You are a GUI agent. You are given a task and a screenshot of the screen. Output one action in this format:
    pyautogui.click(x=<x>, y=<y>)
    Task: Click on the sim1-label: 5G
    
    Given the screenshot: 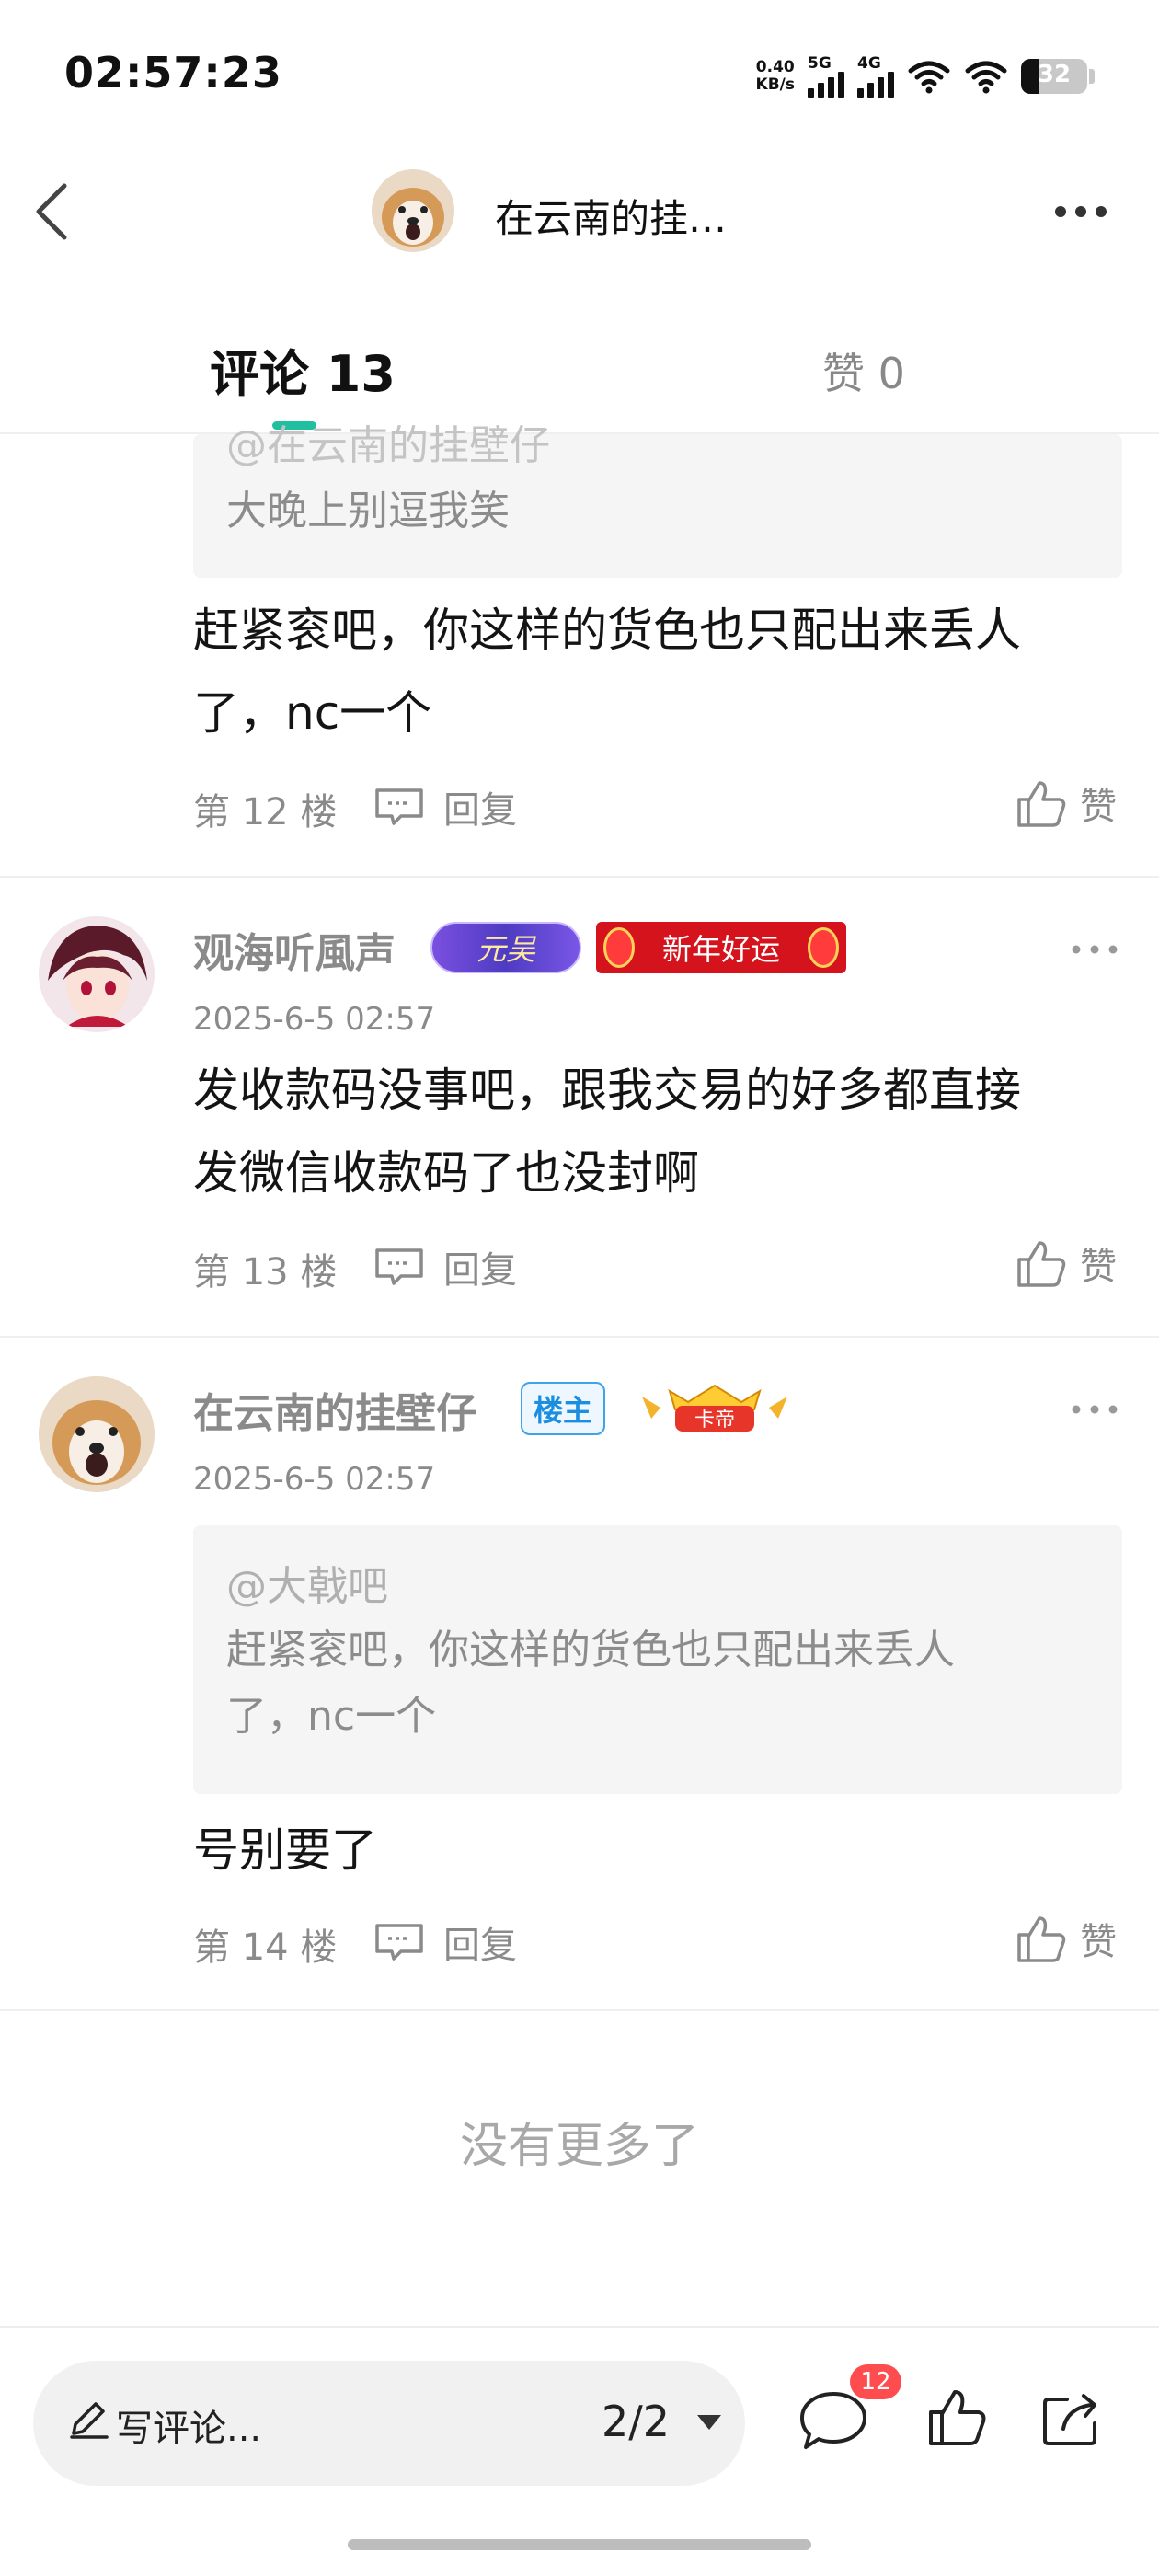 What is the action you would take?
    pyautogui.click(x=820, y=63)
    